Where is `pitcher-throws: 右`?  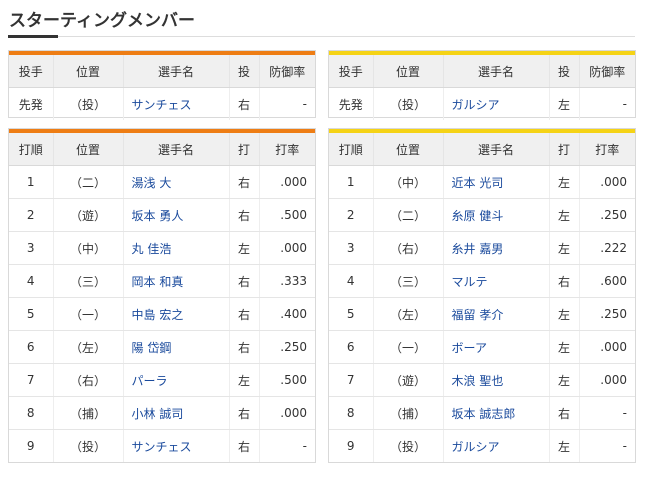
pitcher-throws: 右 is located at coordinates (244, 103).